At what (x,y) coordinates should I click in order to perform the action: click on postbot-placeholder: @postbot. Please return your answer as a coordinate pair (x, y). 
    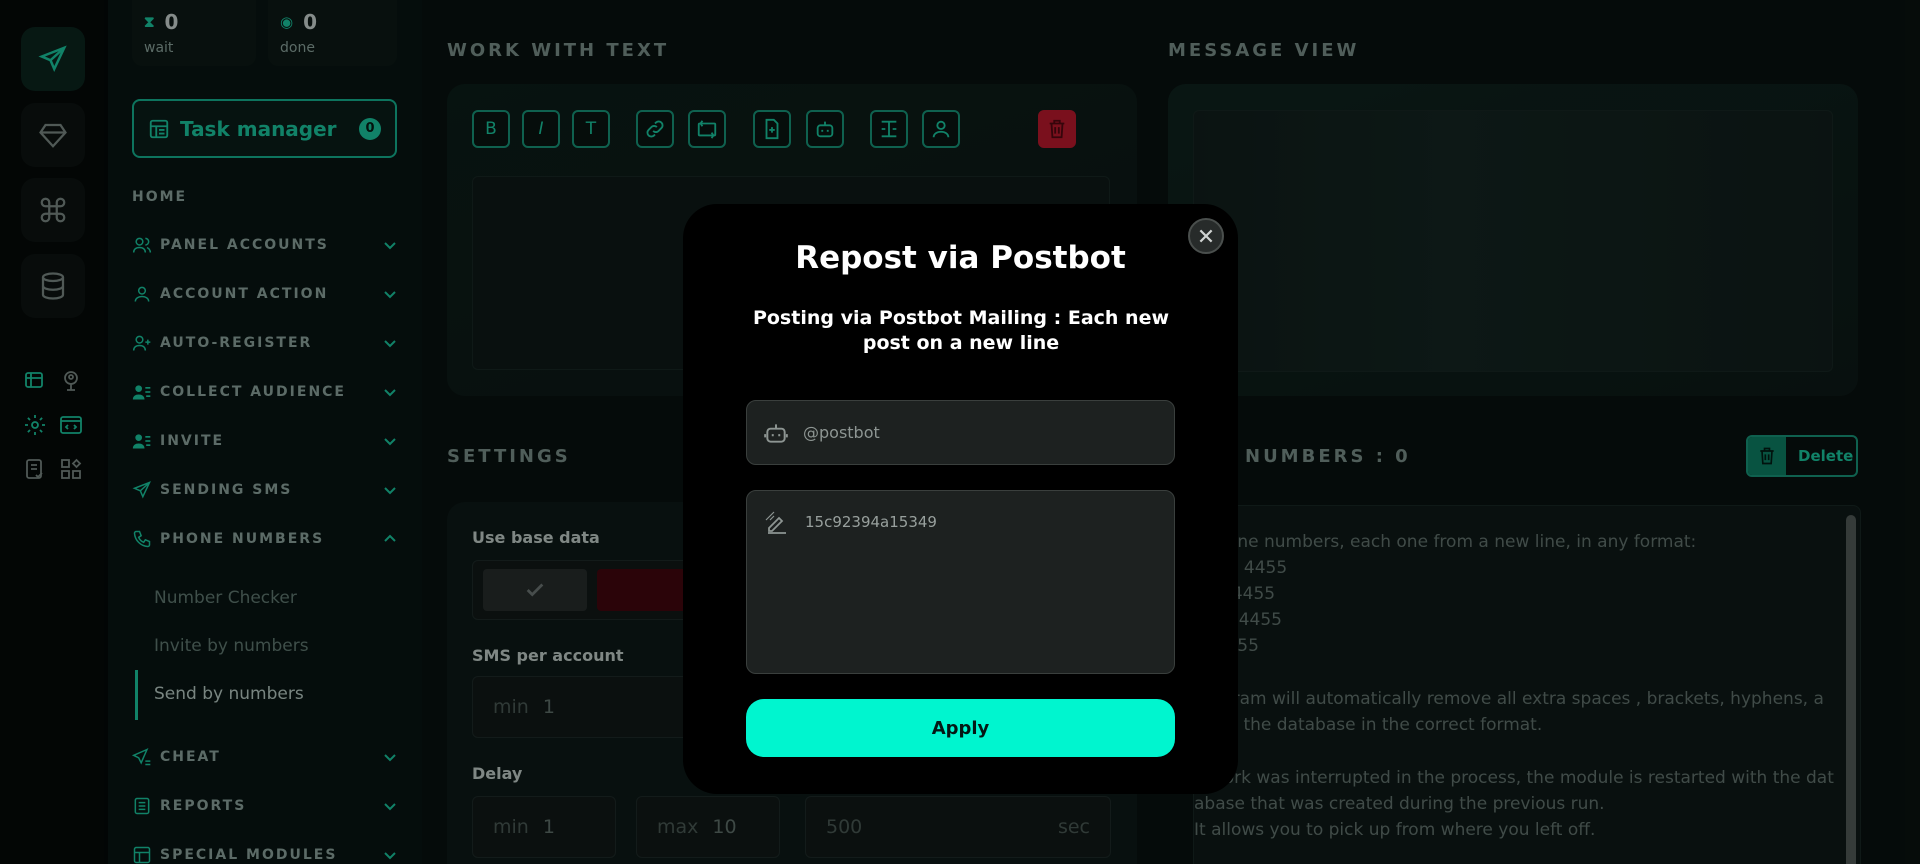
    Looking at the image, I should click on (841, 432).